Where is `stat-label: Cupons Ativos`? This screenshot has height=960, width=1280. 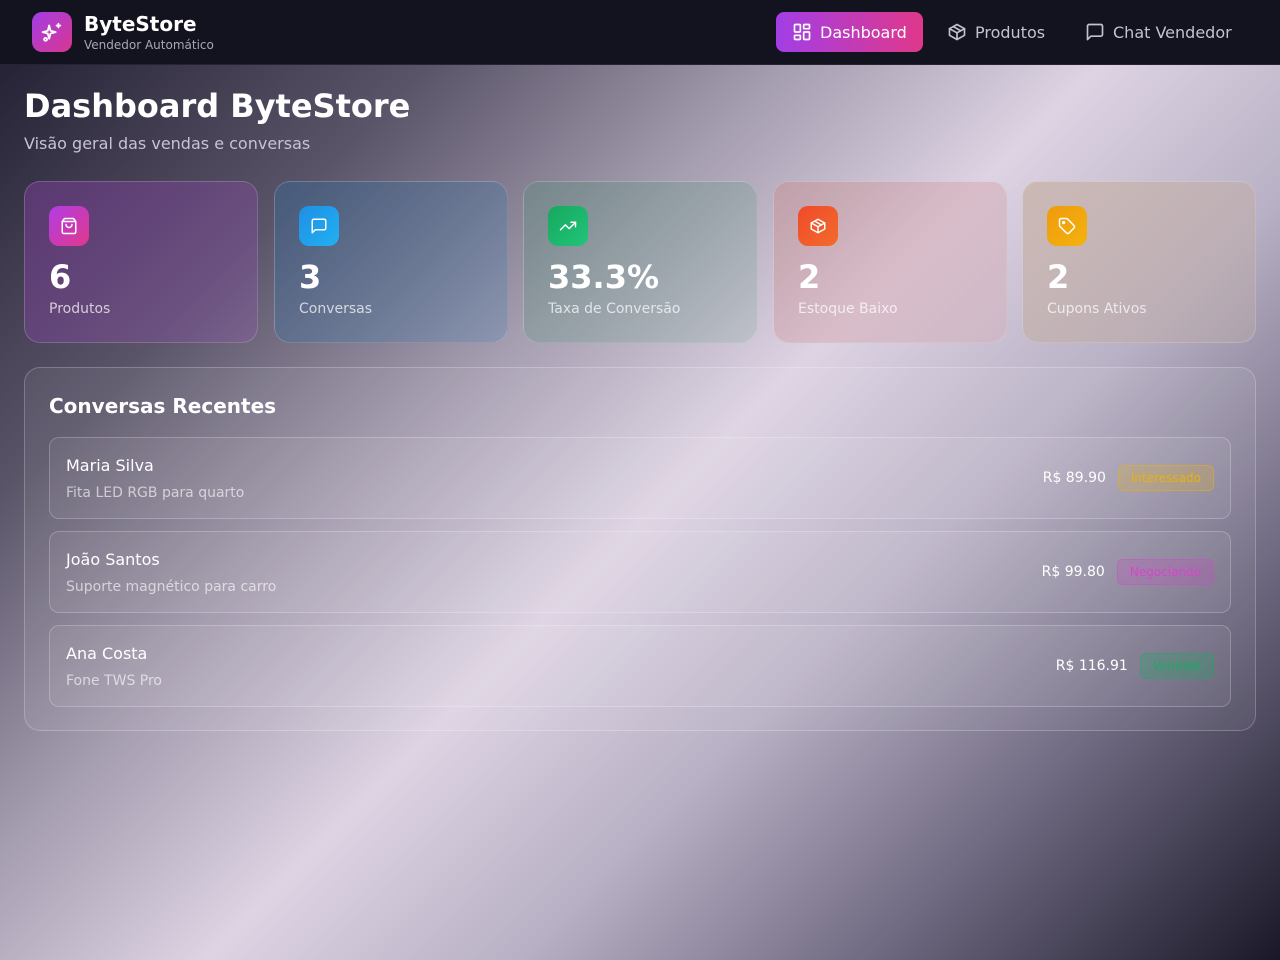 stat-label: Cupons Ativos is located at coordinates (1097, 309).